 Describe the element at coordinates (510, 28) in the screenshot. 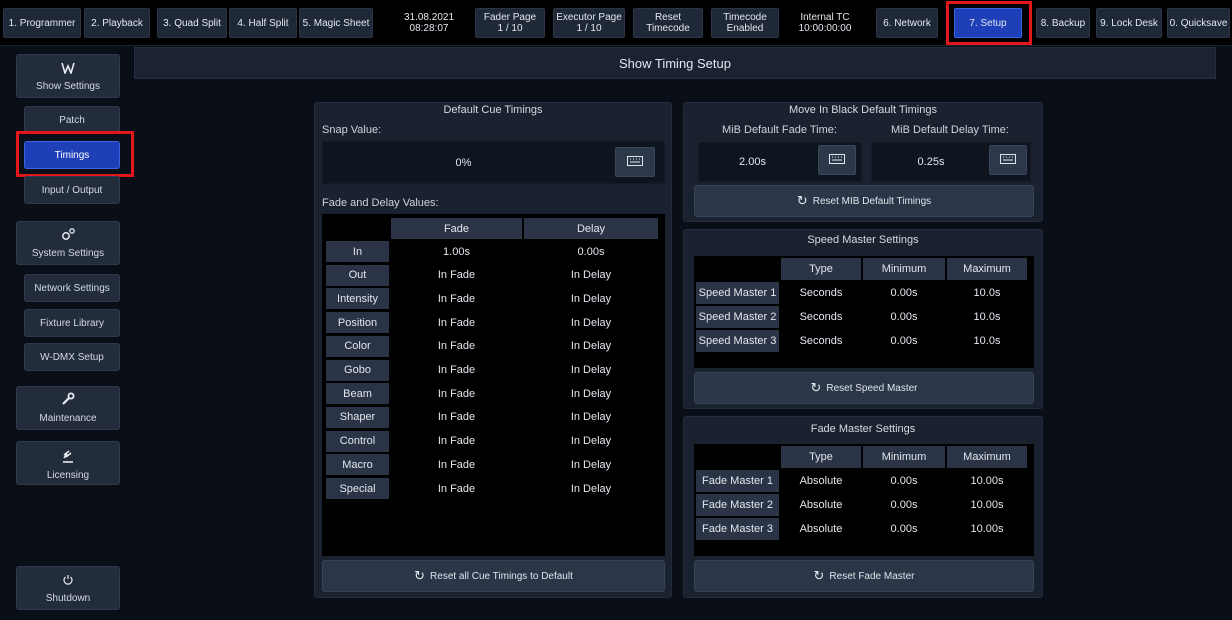

I see `fader-page-value: 1 / 10` at that location.